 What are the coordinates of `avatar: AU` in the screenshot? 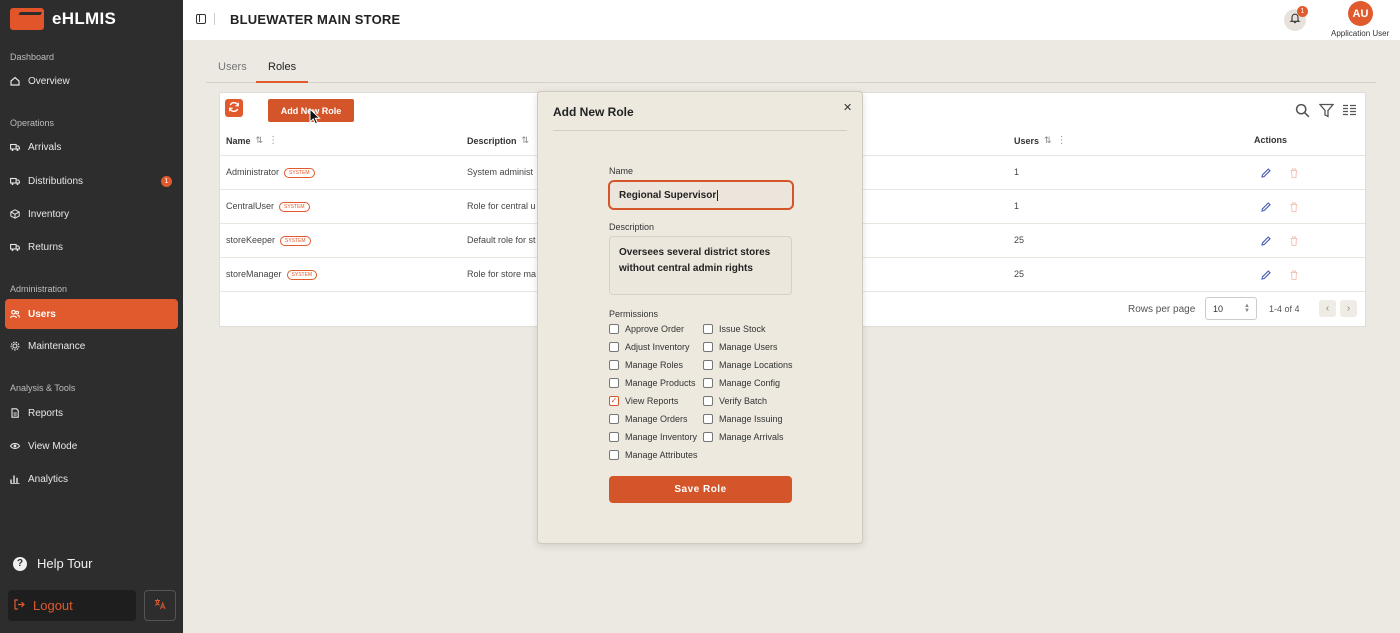 It's located at (1360, 13).